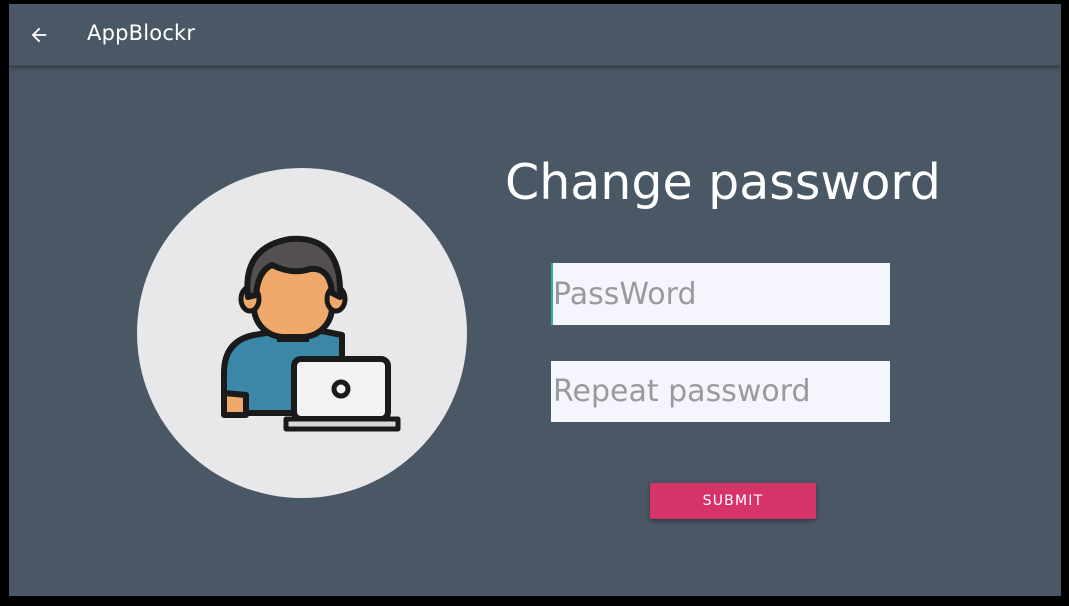  Describe the element at coordinates (141, 33) in the screenshot. I see `app-title: AppBlockr` at that location.